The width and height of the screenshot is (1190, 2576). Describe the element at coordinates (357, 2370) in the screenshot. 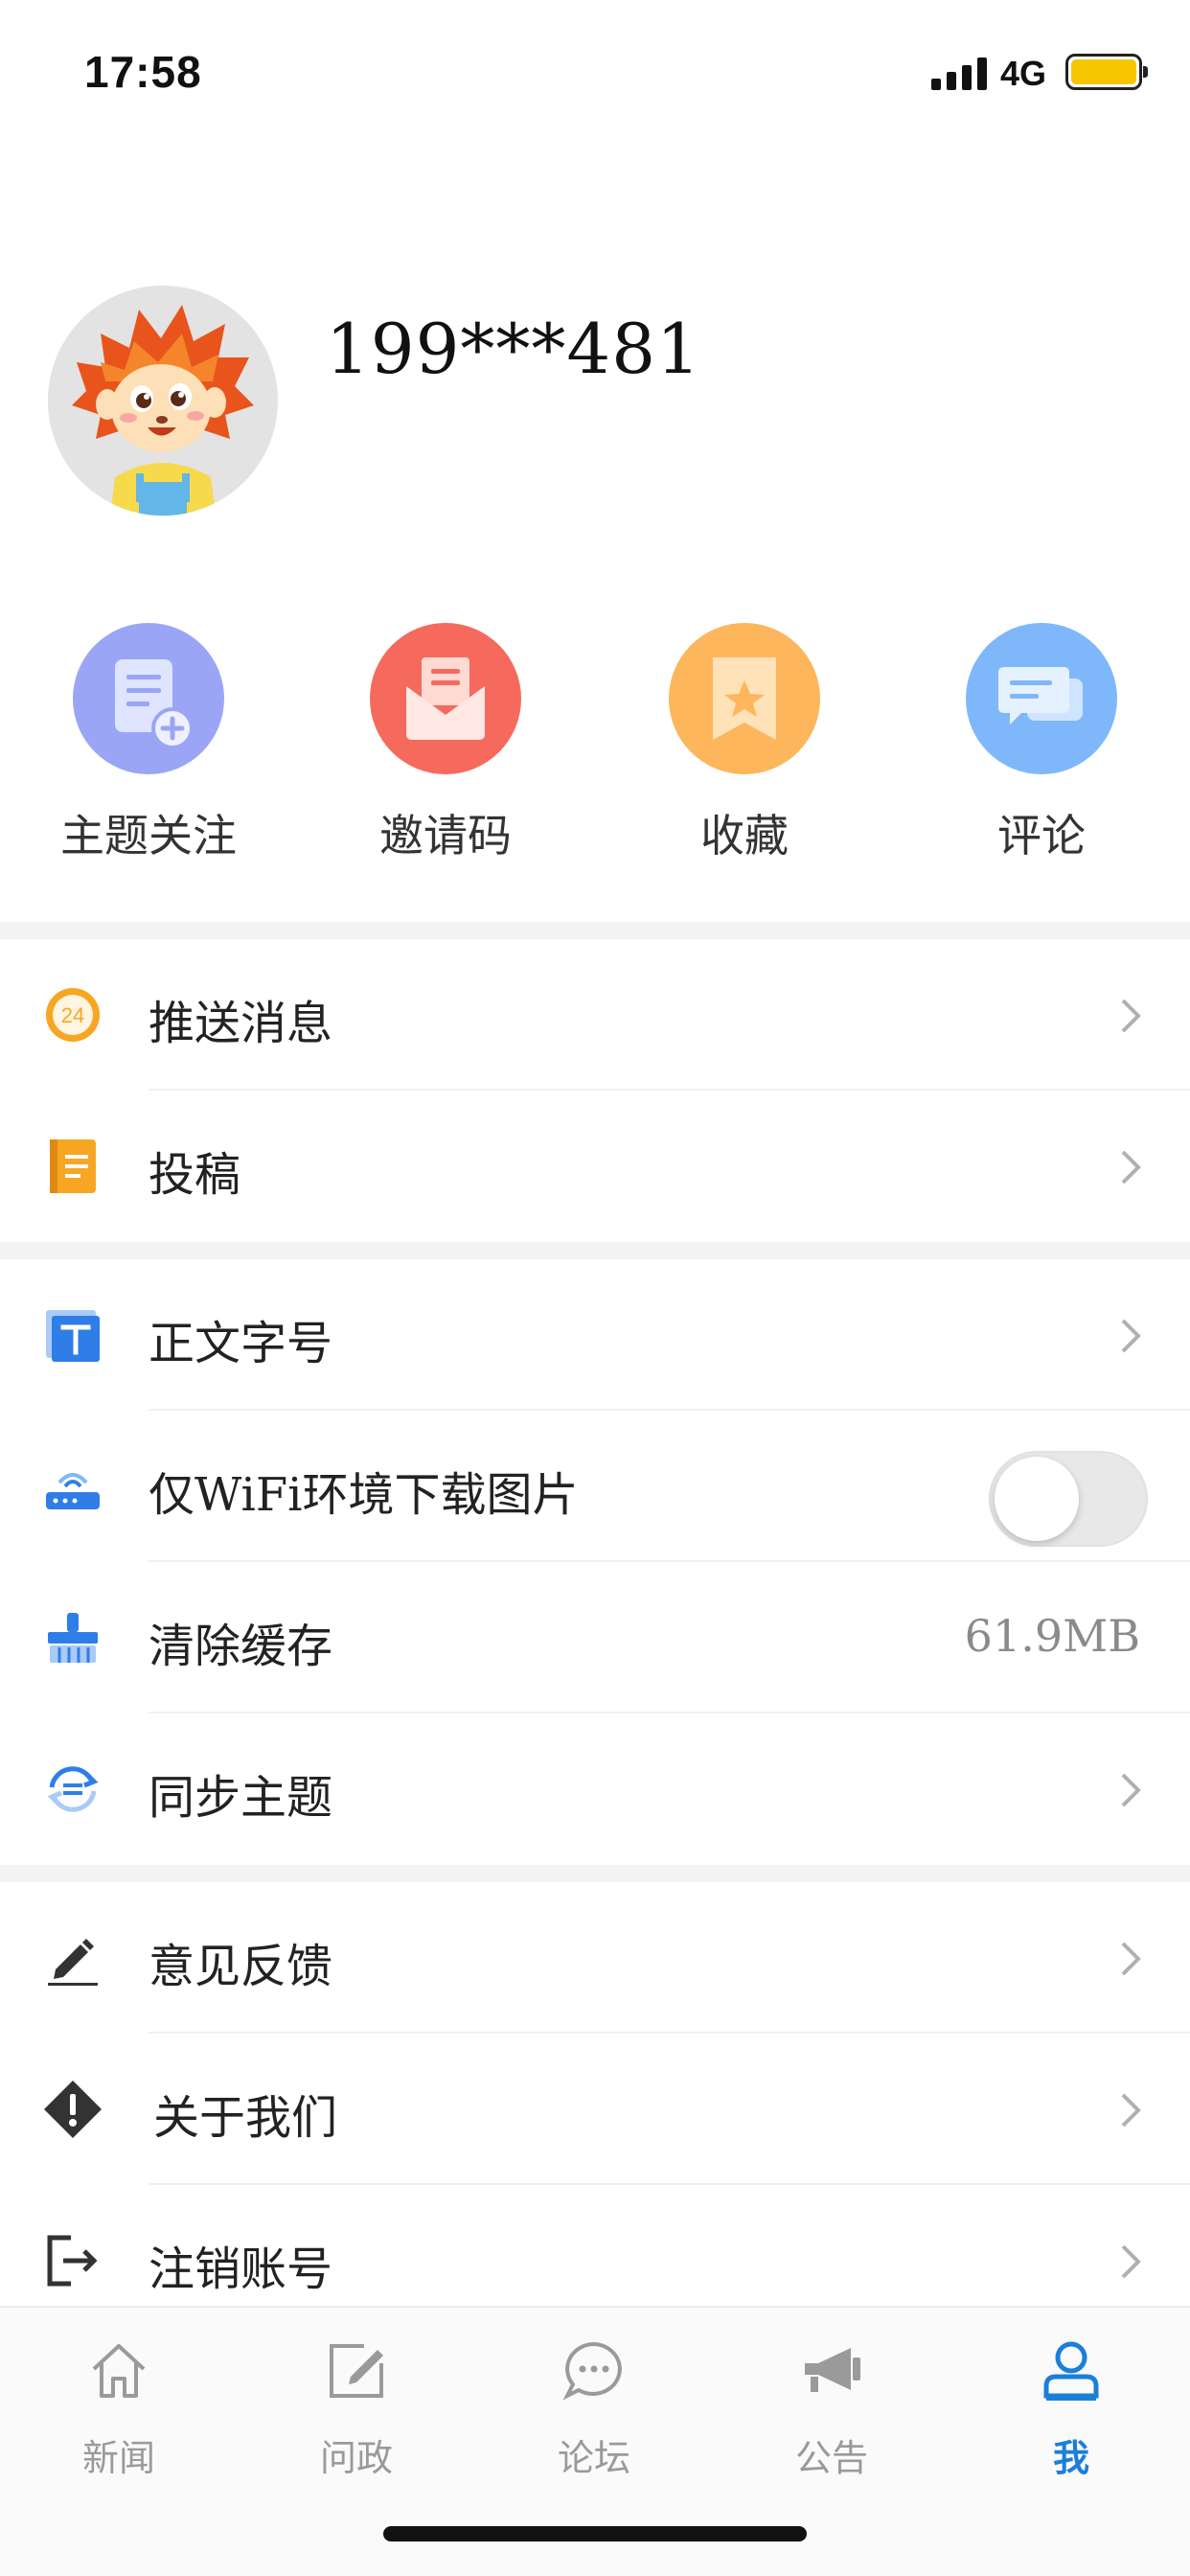

I see `edit-icon` at that location.